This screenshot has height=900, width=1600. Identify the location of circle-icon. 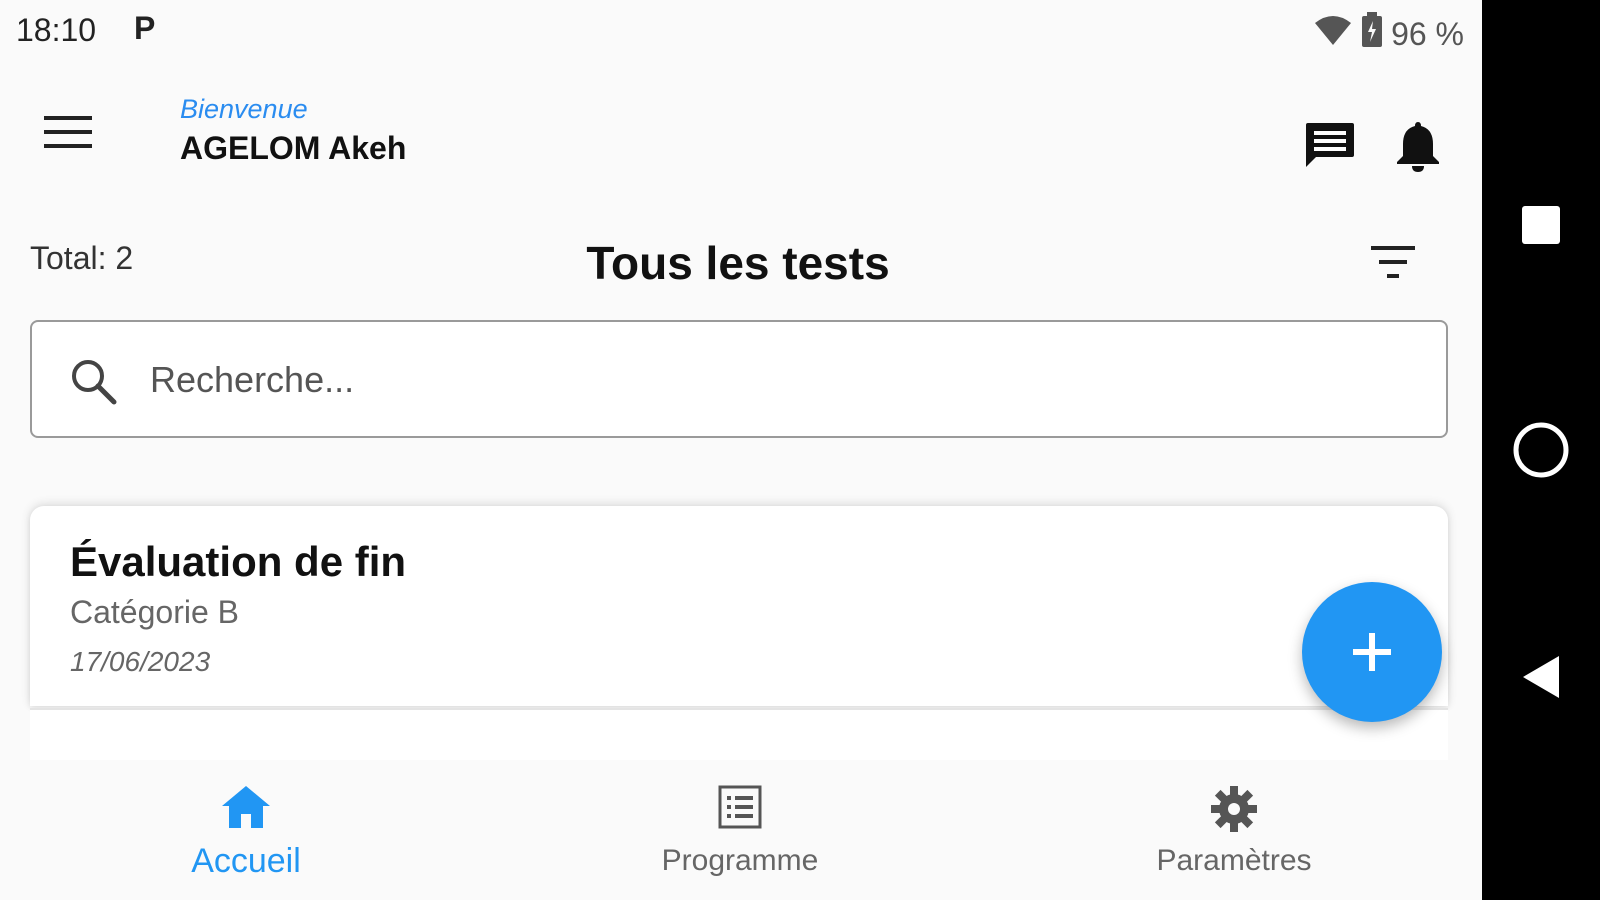
(1541, 450).